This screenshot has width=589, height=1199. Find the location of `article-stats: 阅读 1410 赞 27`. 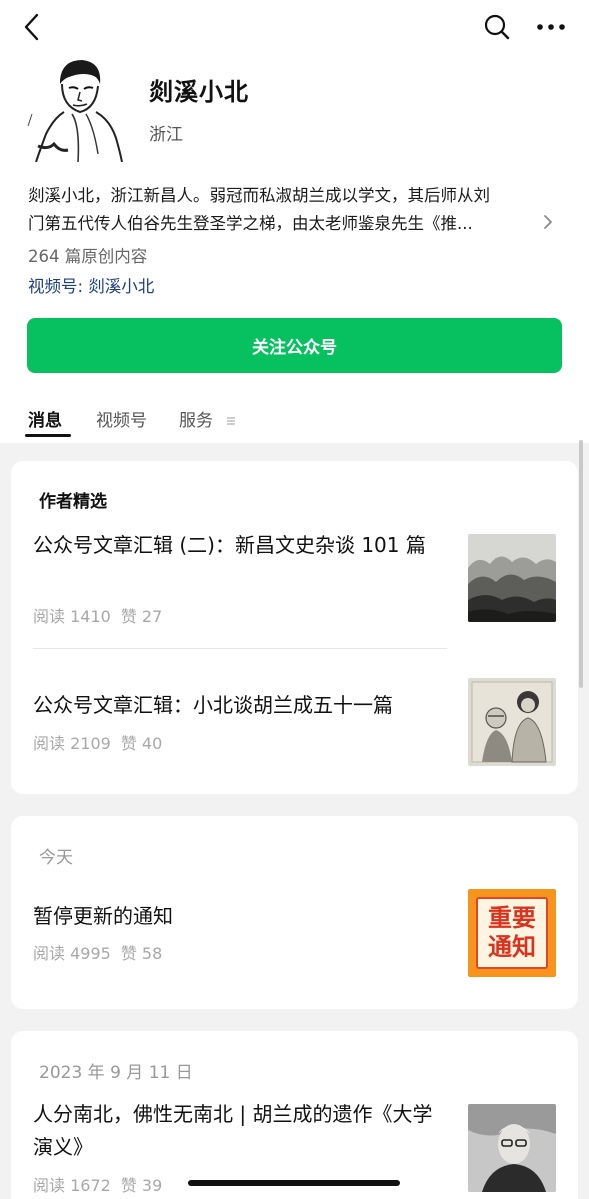

article-stats: 阅读 1410 赞 27 is located at coordinates (97, 615).